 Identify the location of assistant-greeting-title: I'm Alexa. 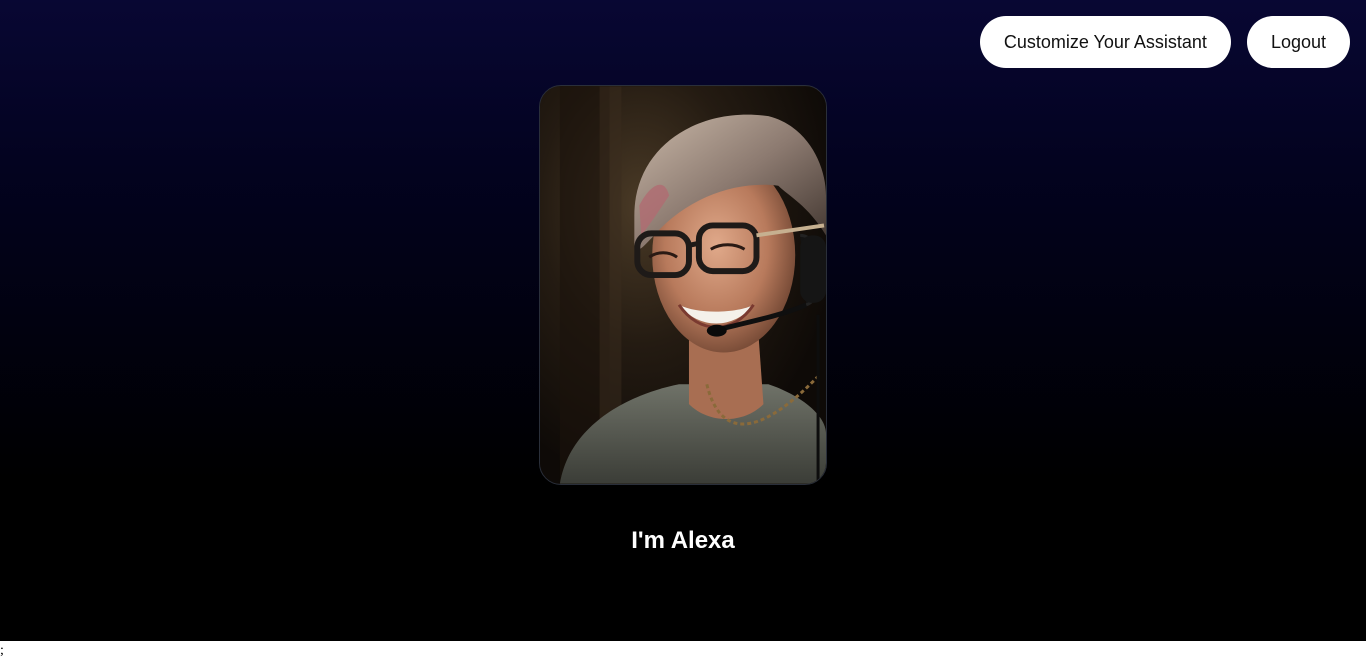
(683, 540).